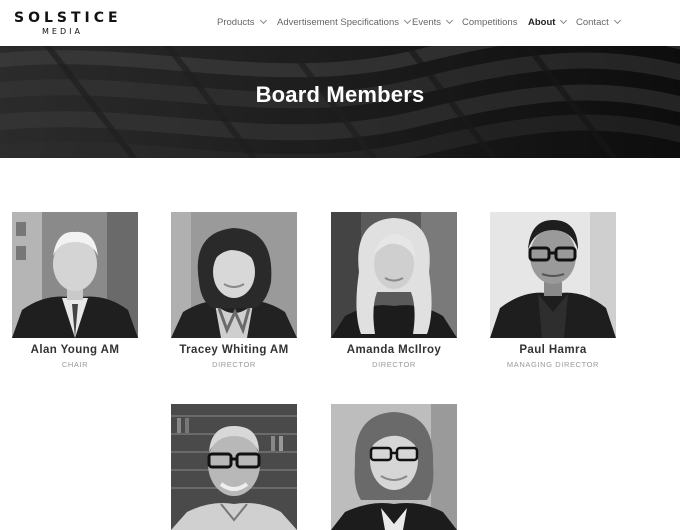 The width and height of the screenshot is (680, 530). What do you see at coordinates (427, 22) in the screenshot?
I see `nav-events-label: Events` at bounding box center [427, 22].